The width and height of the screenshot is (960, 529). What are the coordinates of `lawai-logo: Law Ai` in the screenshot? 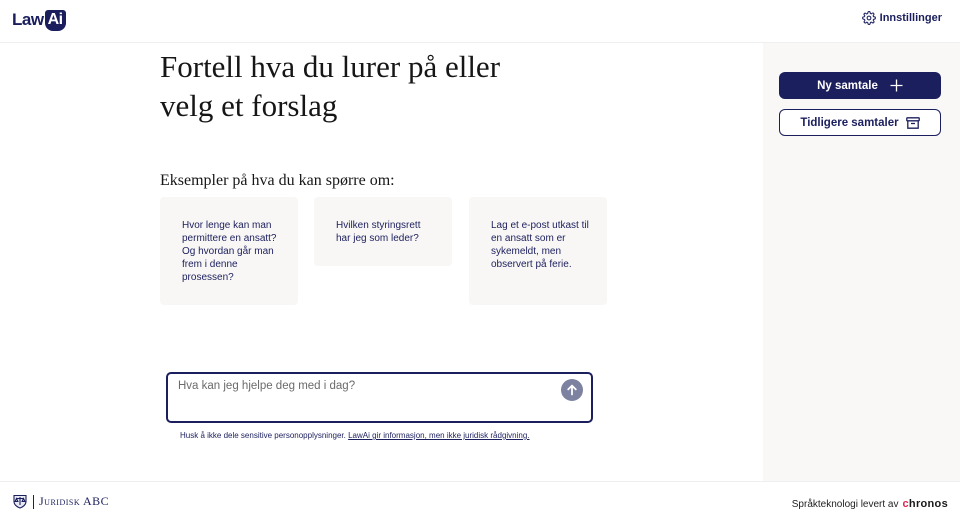 It's located at (39, 20).